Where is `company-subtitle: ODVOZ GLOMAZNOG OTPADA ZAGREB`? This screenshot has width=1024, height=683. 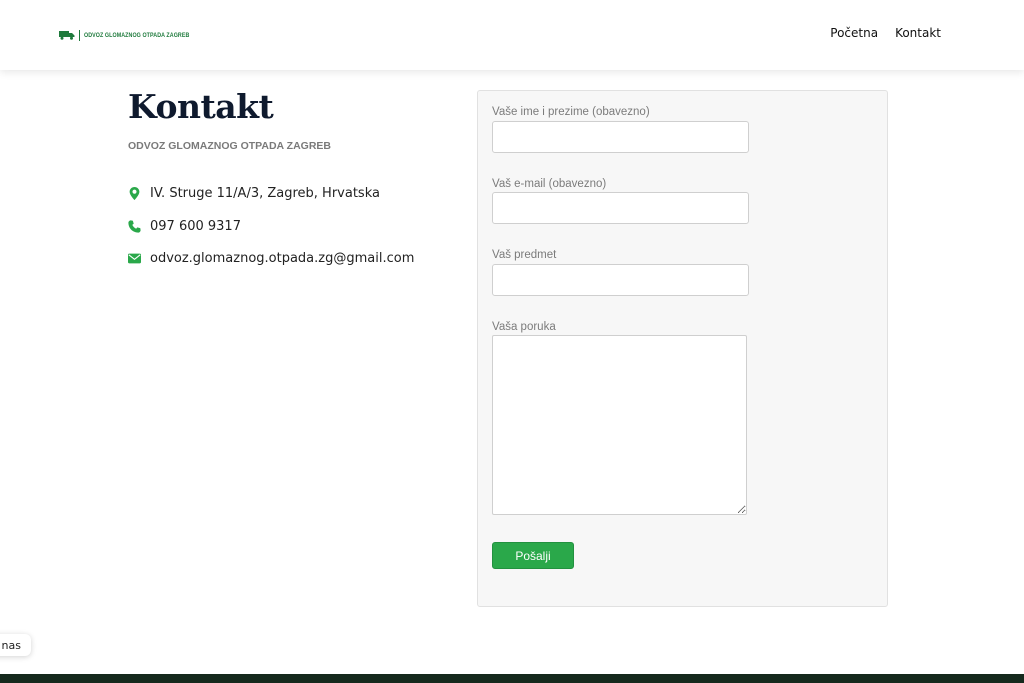
company-subtitle: ODVOZ GLOMAZNOG OTPADA ZAGREB is located at coordinates (229, 146).